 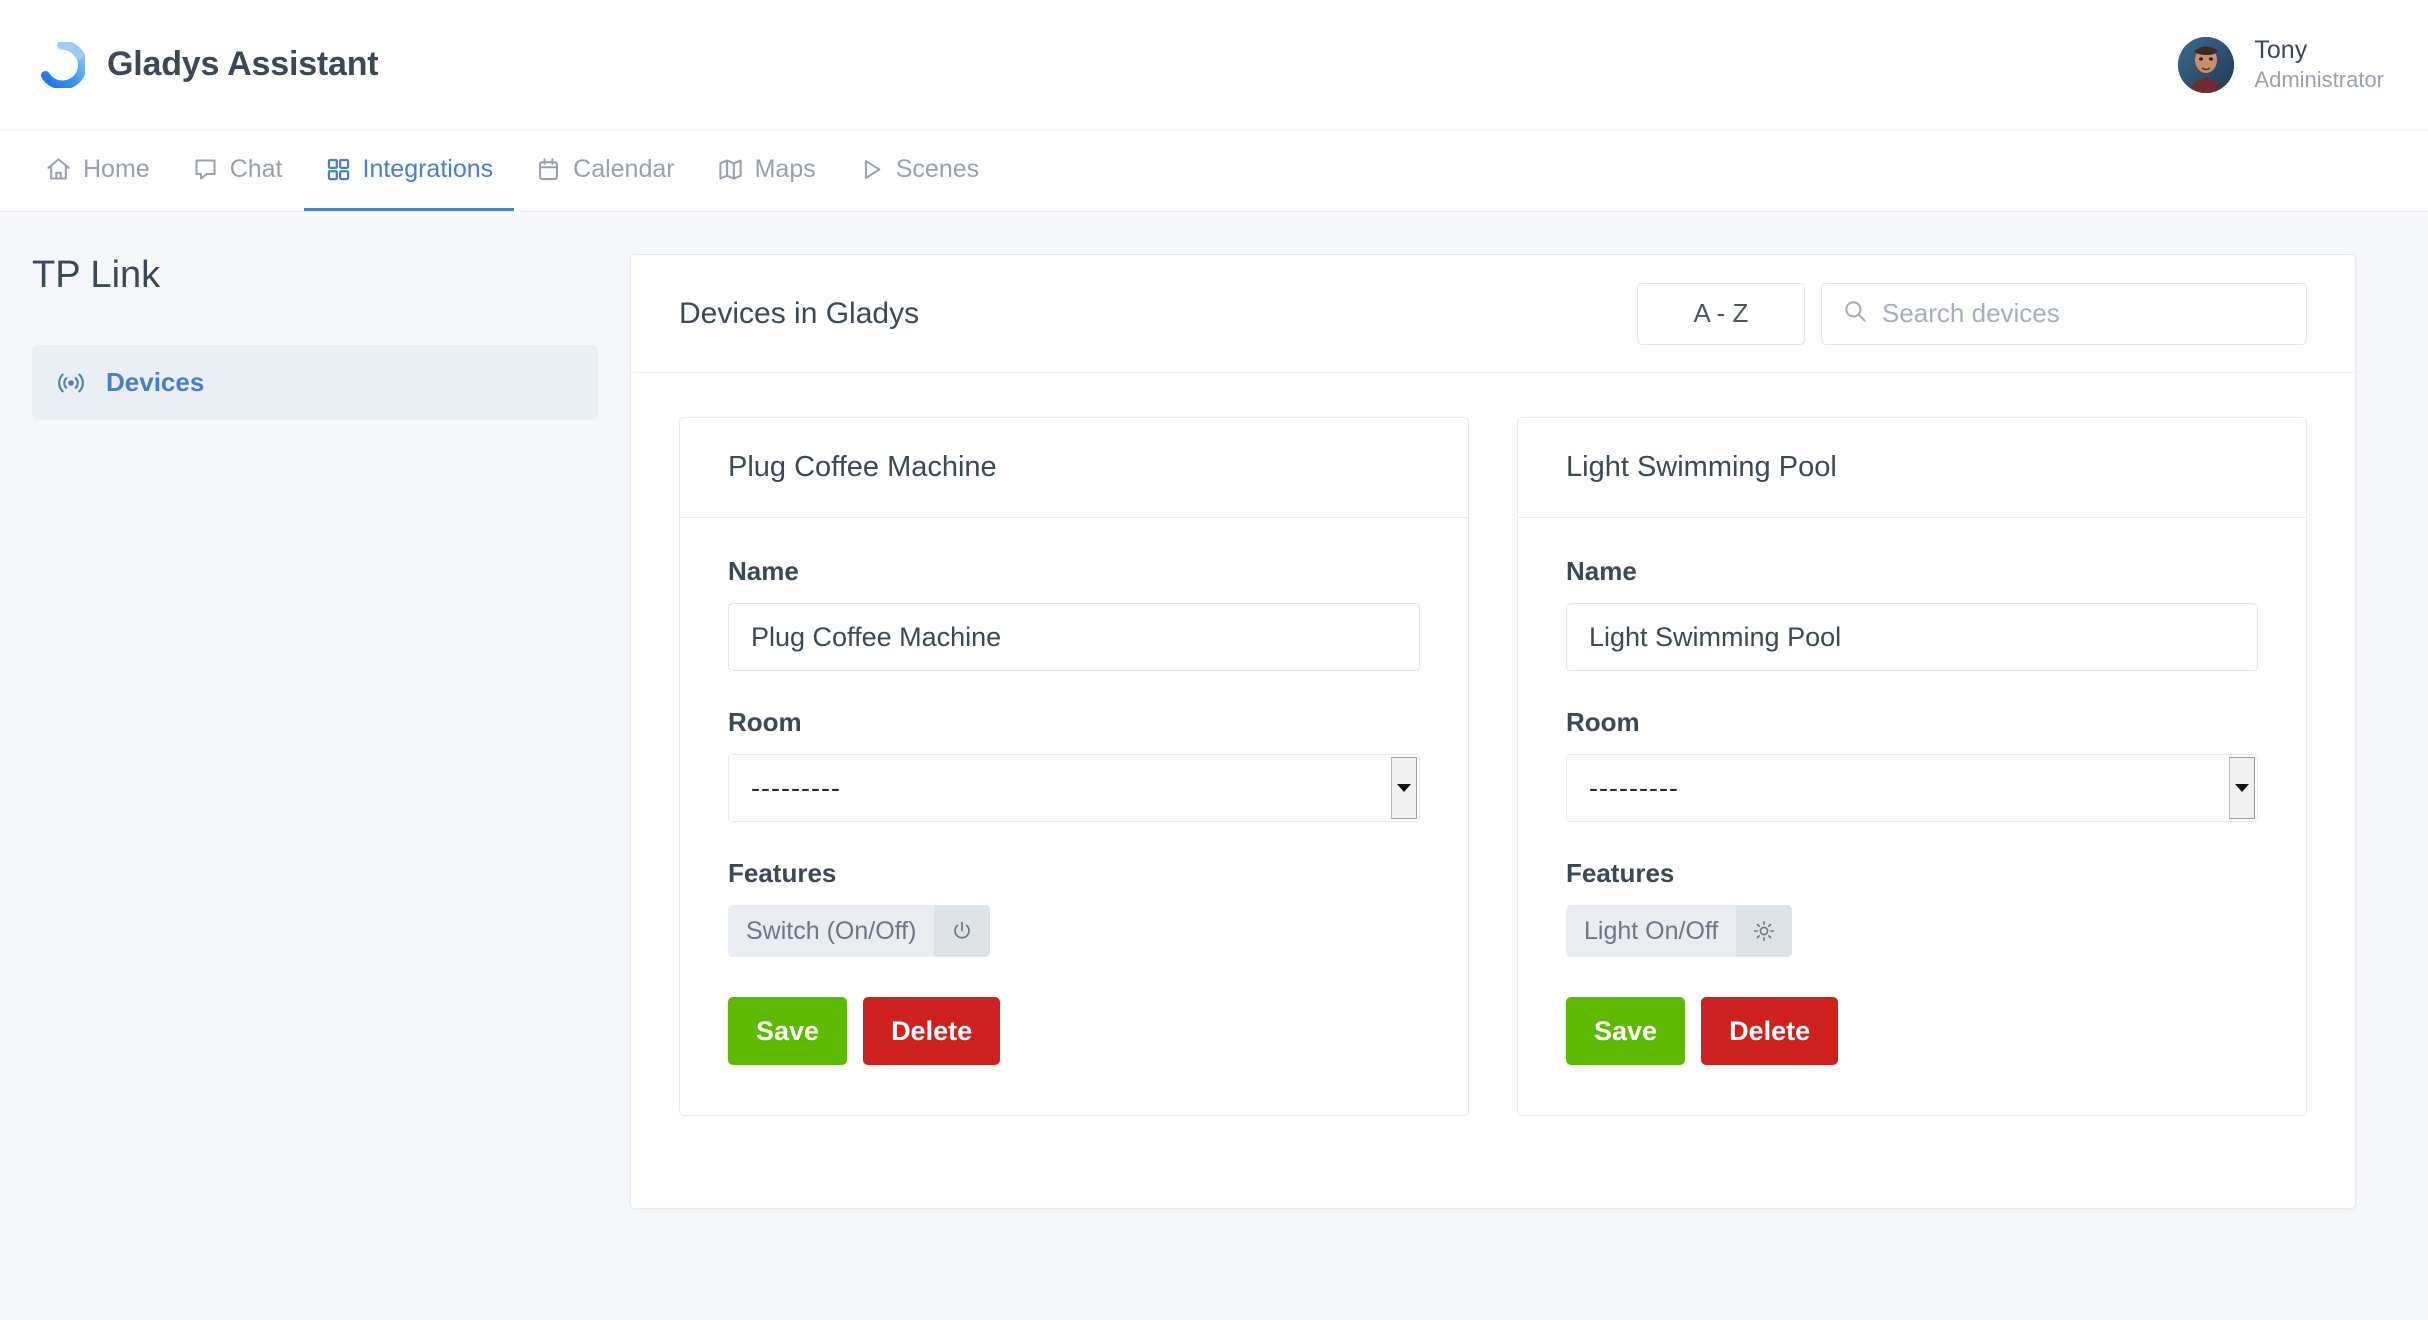 I want to click on panel-header-controls: A - Z, so click(x=1972, y=313).